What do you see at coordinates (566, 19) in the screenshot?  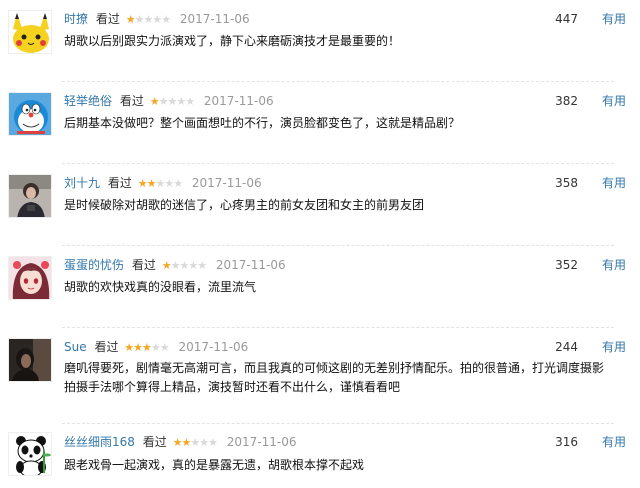 I see `vote-count: 447` at bounding box center [566, 19].